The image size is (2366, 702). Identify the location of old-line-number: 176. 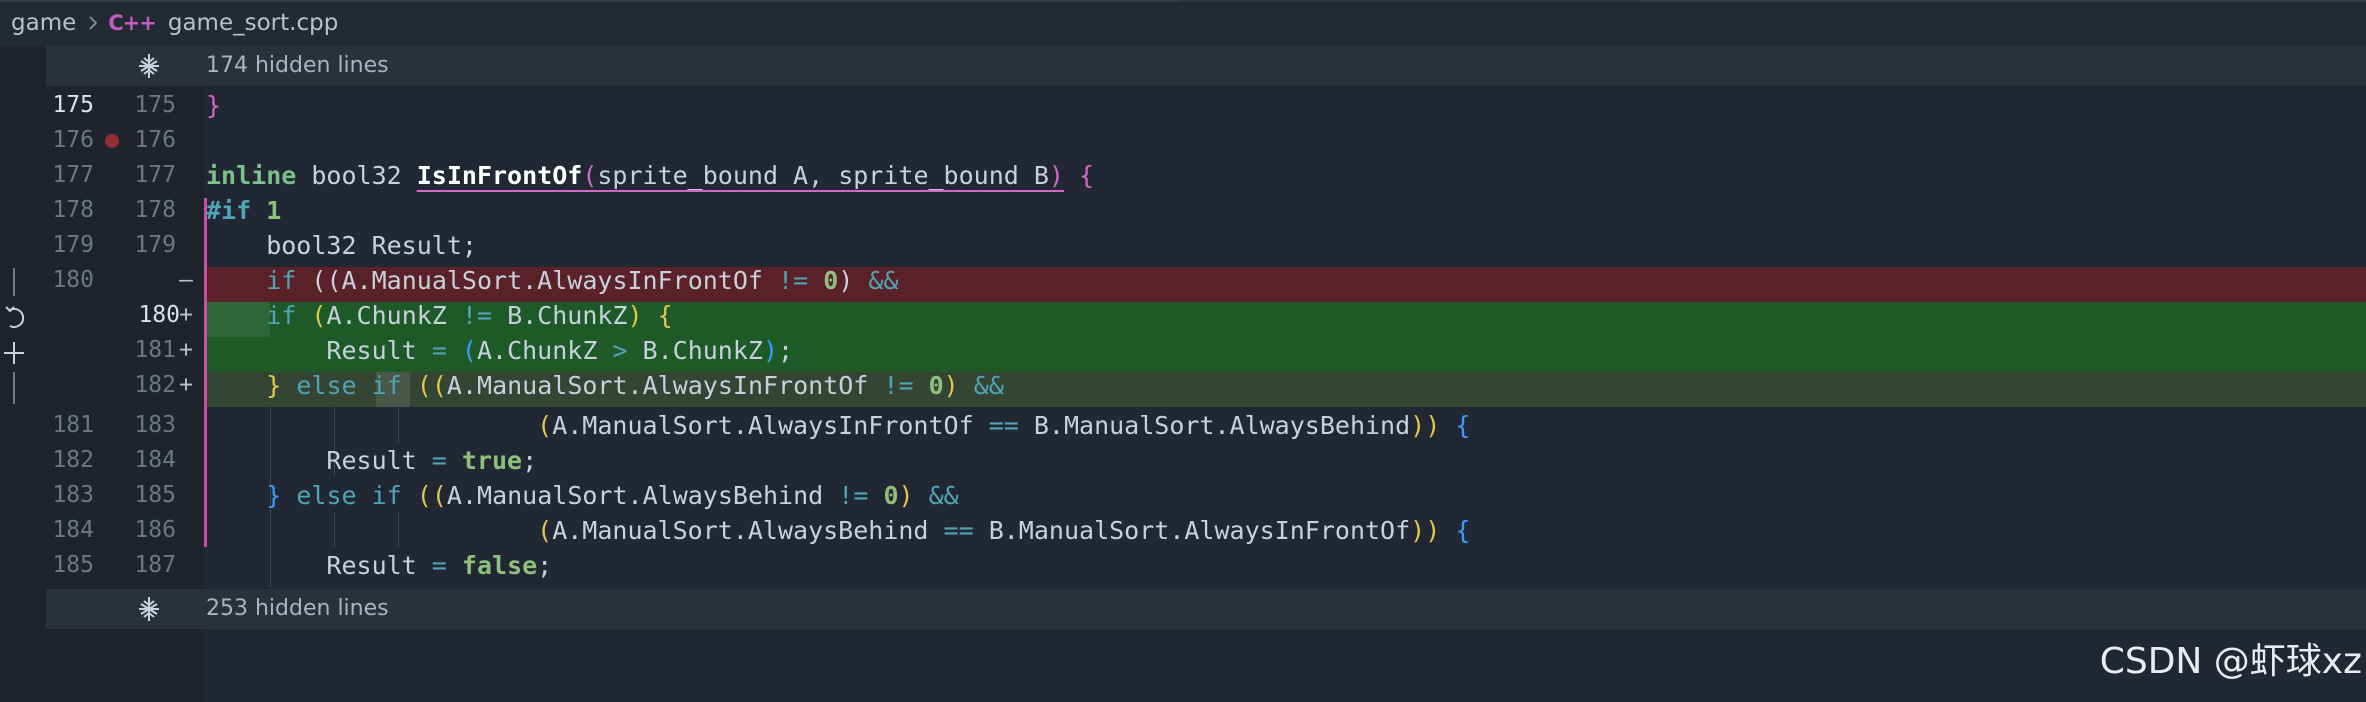
(73, 140).